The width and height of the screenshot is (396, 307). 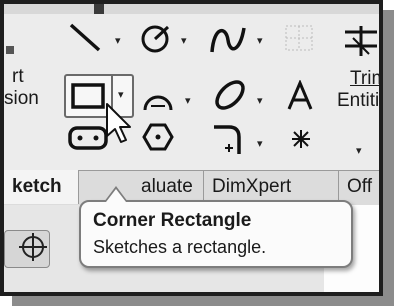 What do you see at coordinates (364, 79) in the screenshot?
I see `trim-label: Trim` at bounding box center [364, 79].